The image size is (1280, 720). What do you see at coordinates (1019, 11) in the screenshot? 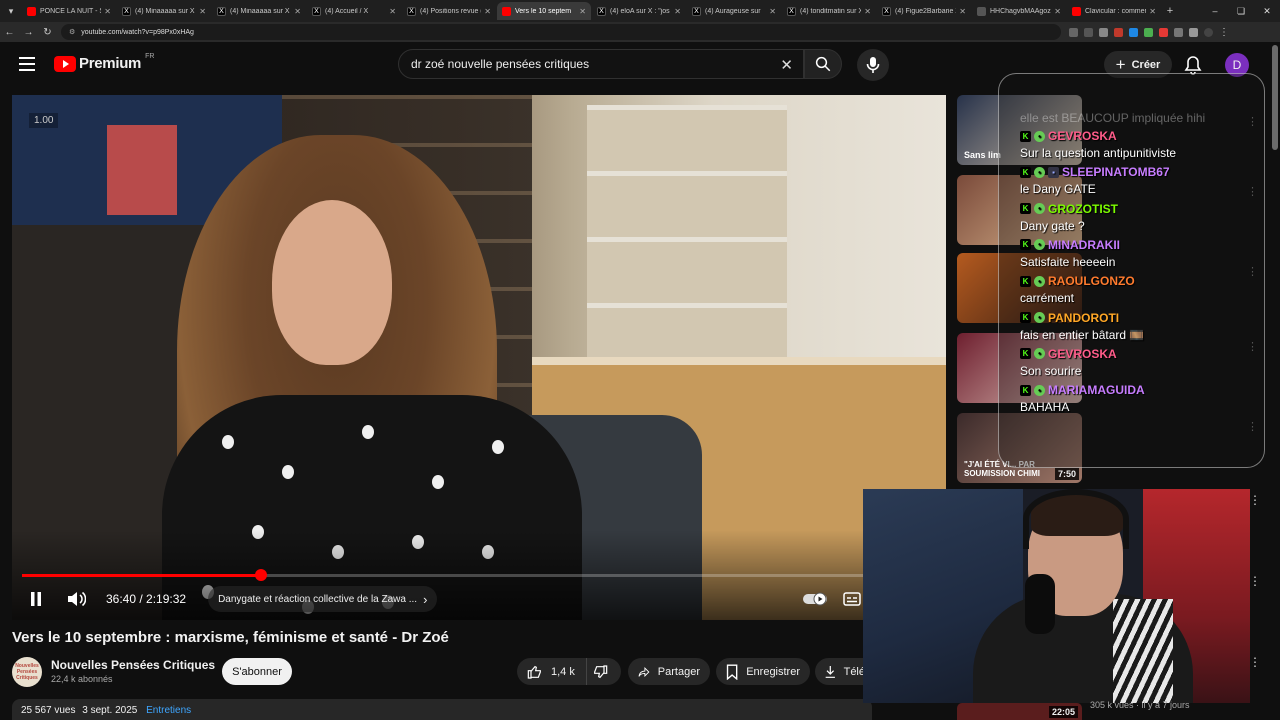
I see `browser-tab: HHChagvbMAAgozc ✕` at bounding box center [1019, 11].